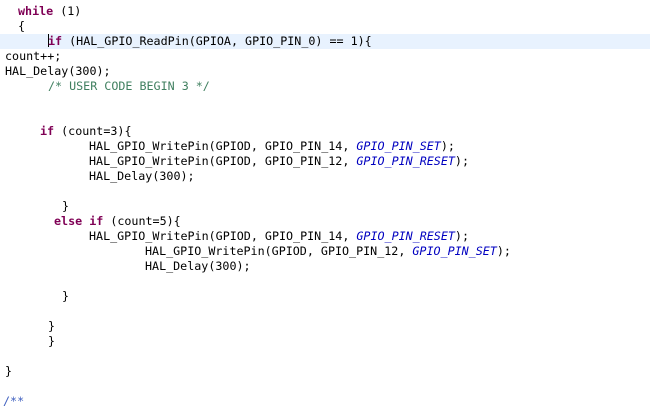 The image size is (650, 409). I want to click on code-token: while, so click(36, 11).